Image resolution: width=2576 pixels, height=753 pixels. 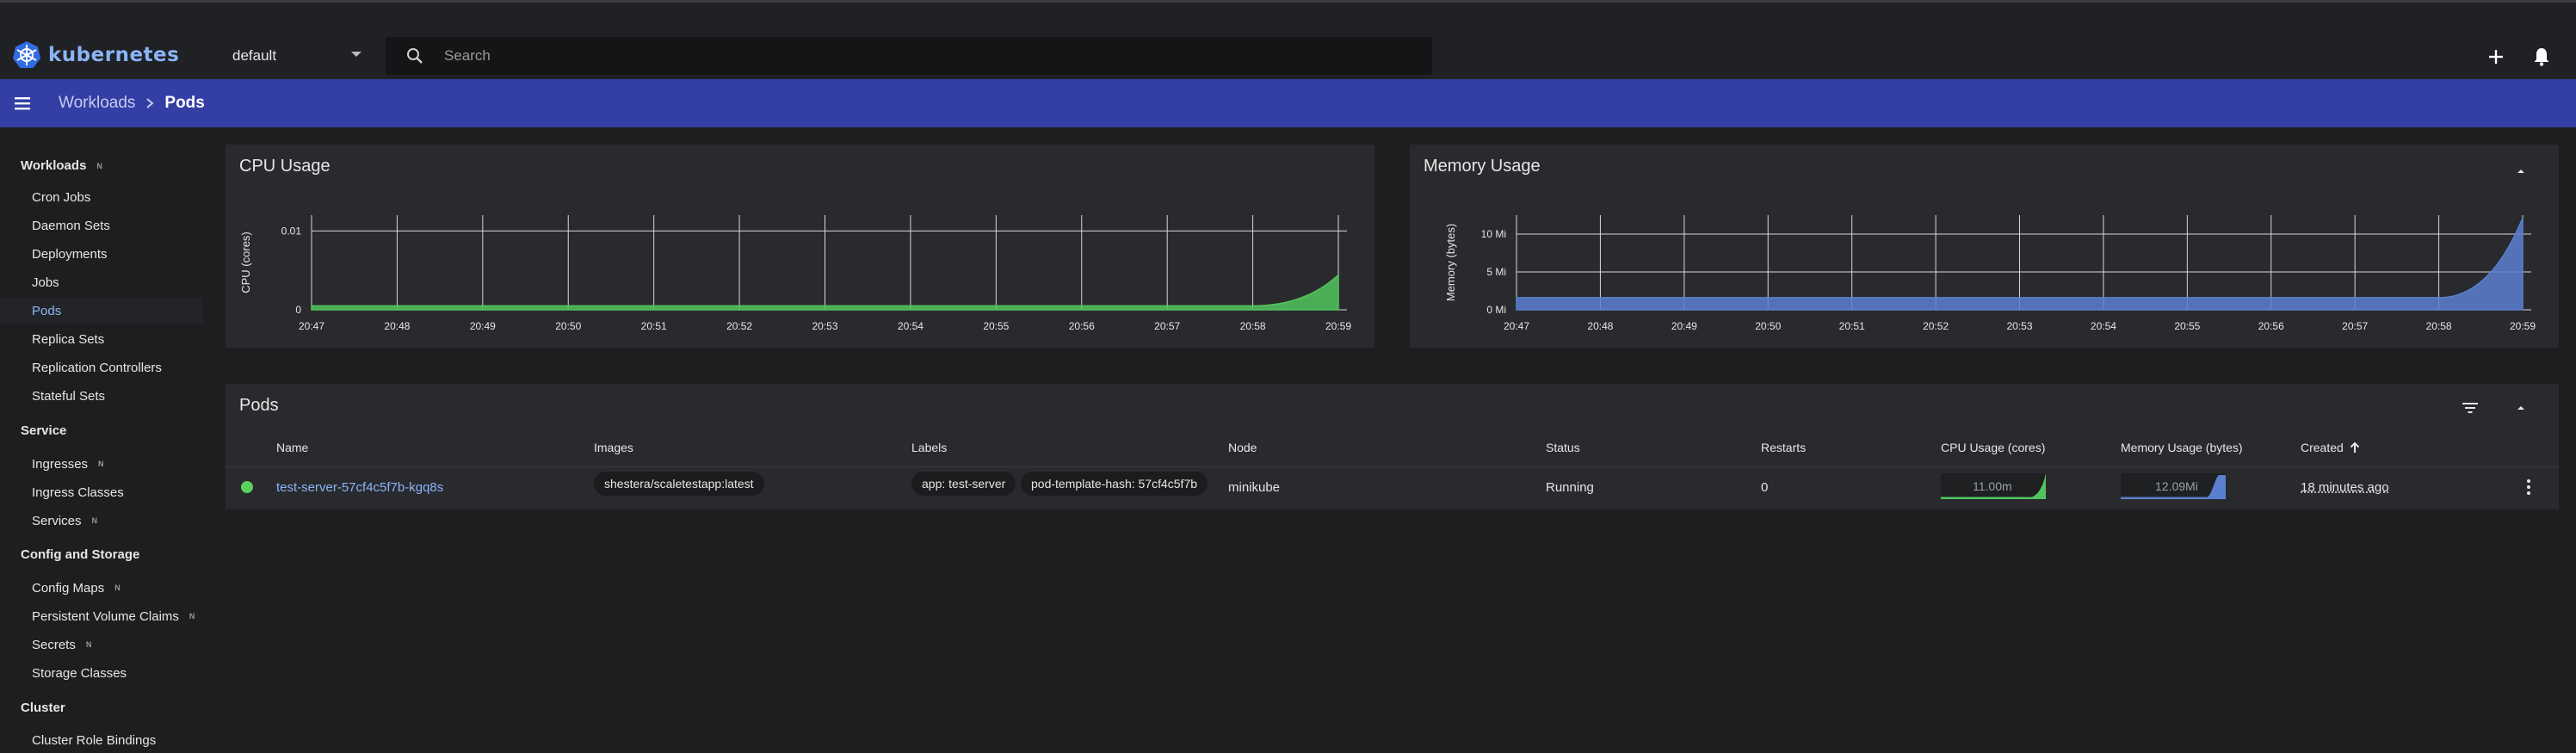 I want to click on column-header-created-label: Created, so click(x=2322, y=447).